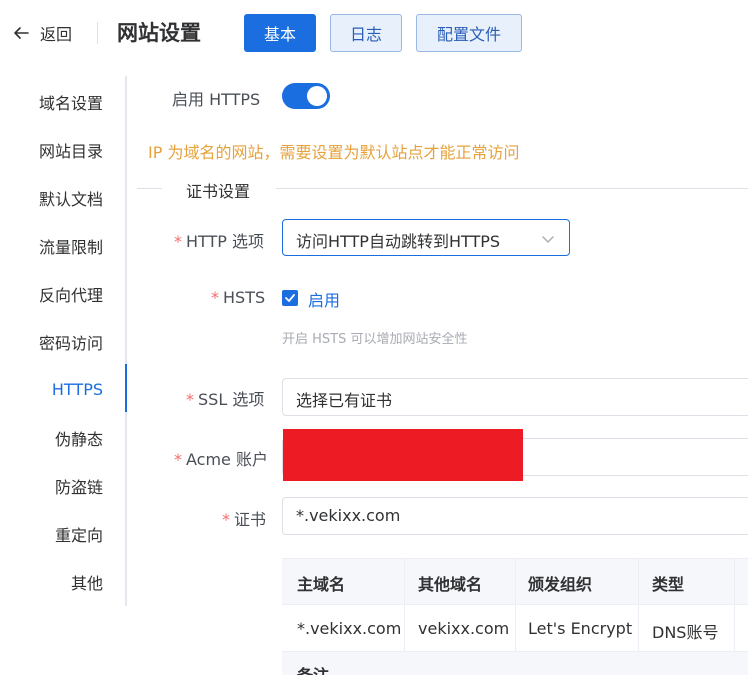  I want to click on certificate-select: *.vekixx.com, so click(515, 516).